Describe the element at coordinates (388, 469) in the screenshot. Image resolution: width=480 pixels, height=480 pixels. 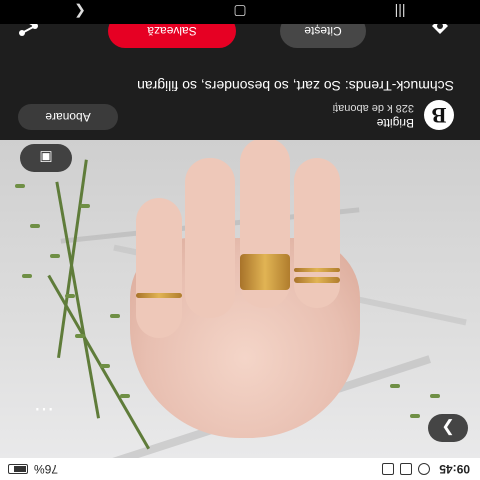
I see `message-icon` at that location.